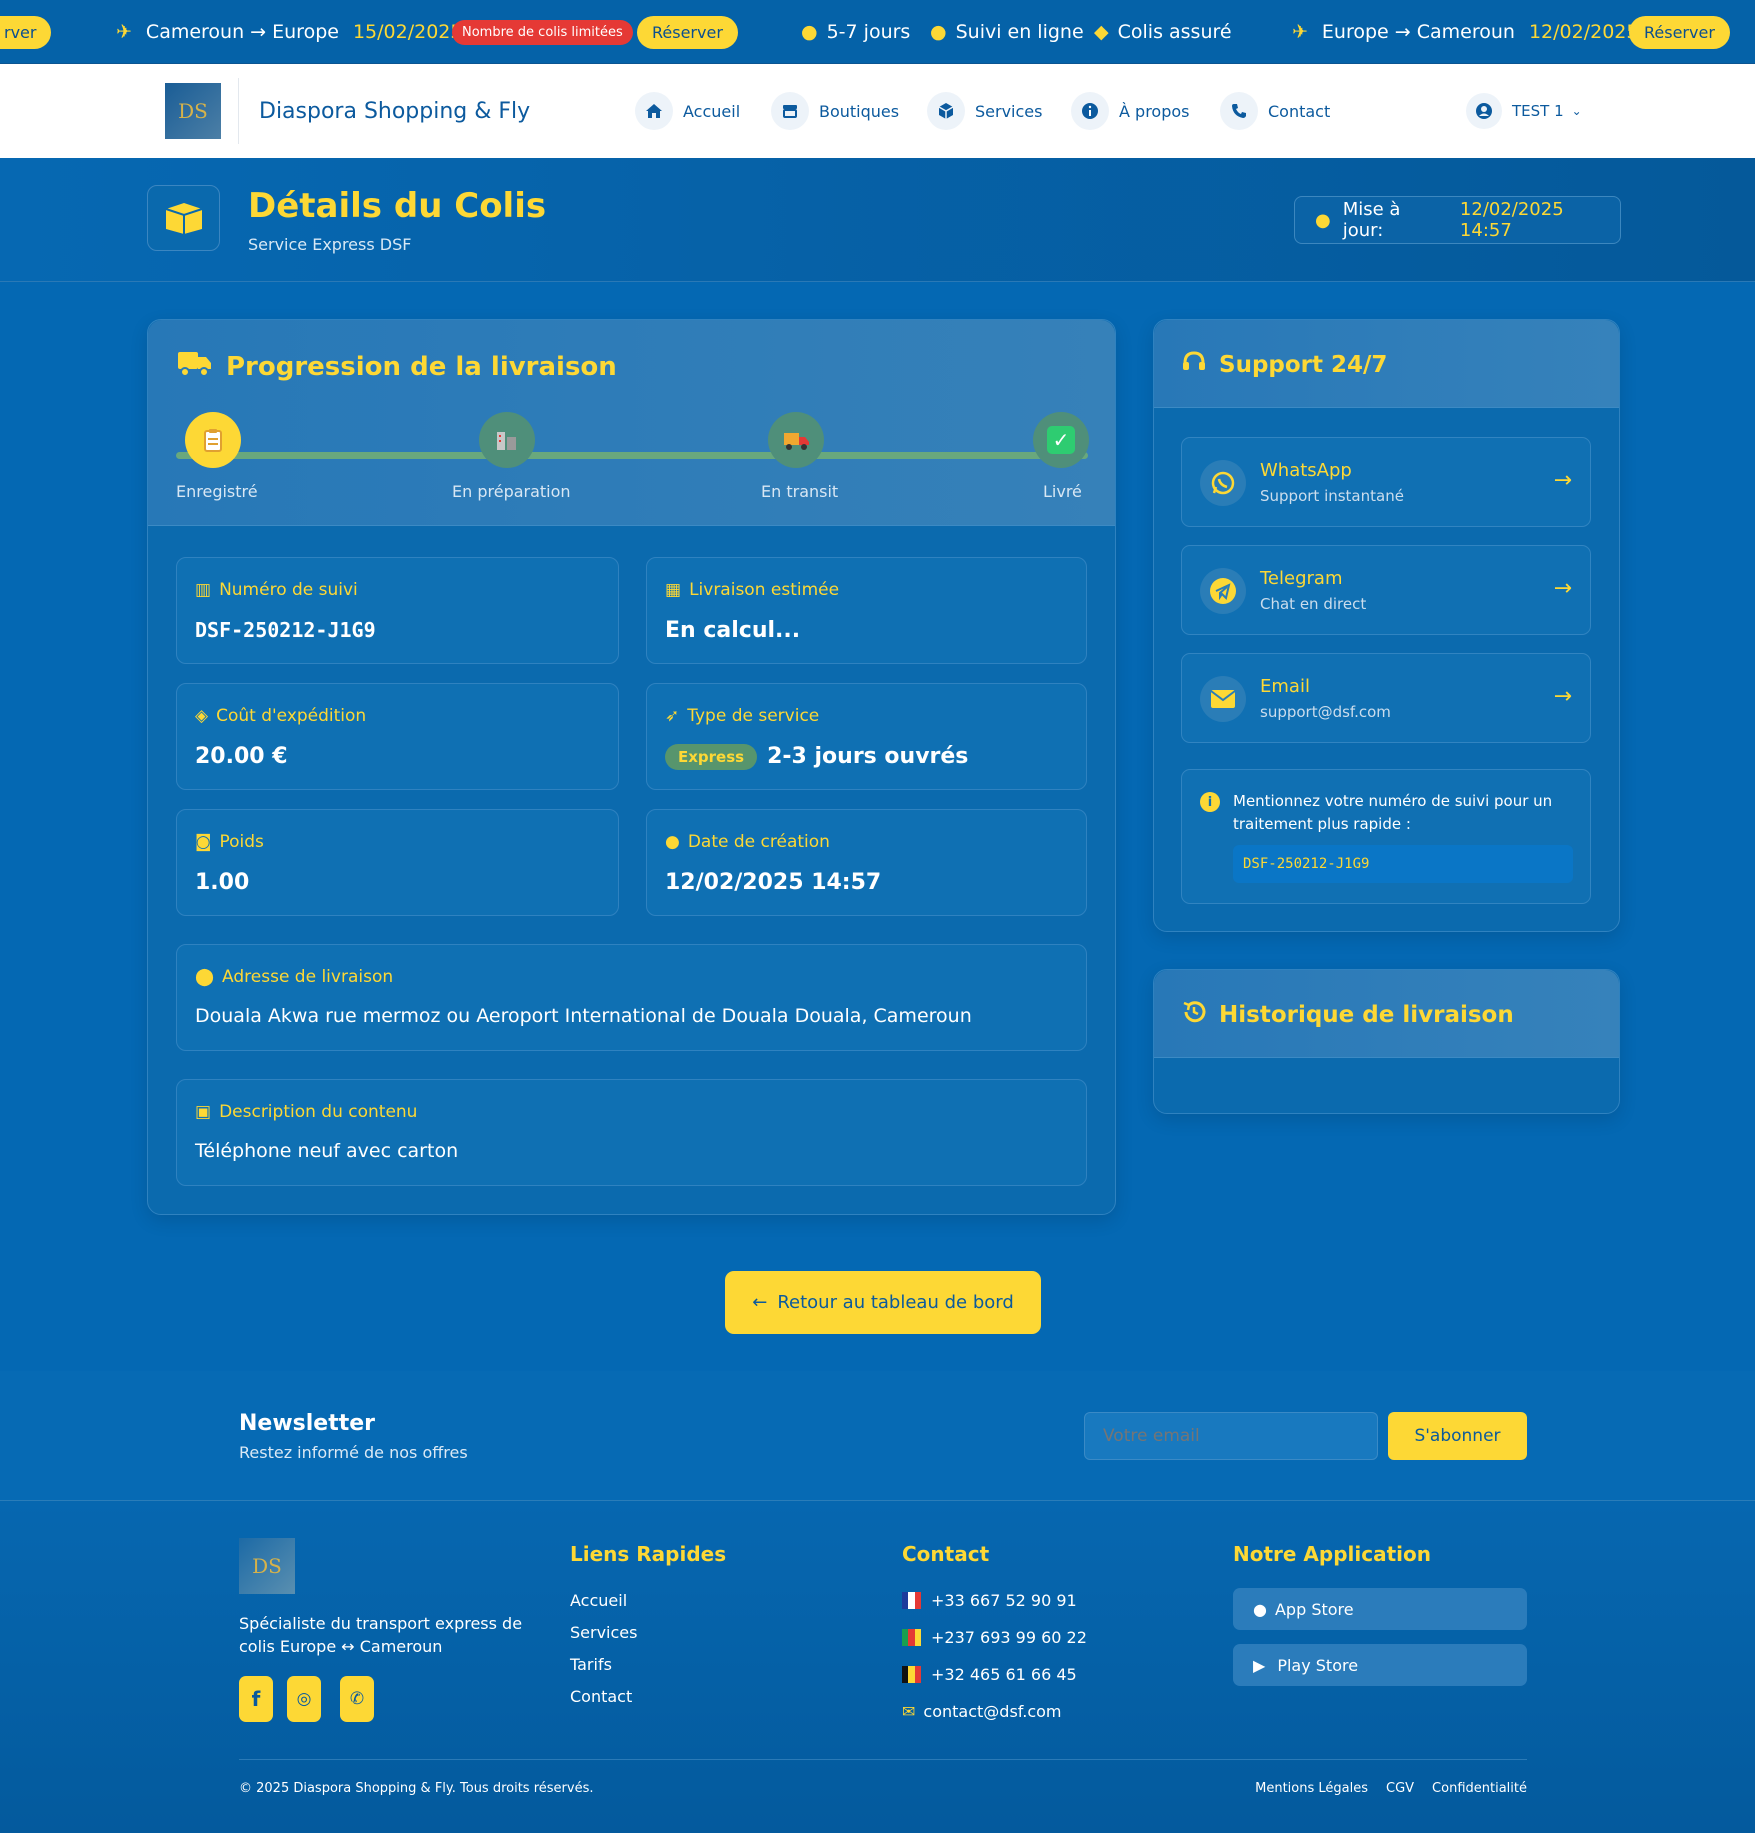  Describe the element at coordinates (747, 842) in the screenshot. I see `creation-date-label: ● Date de création` at that location.